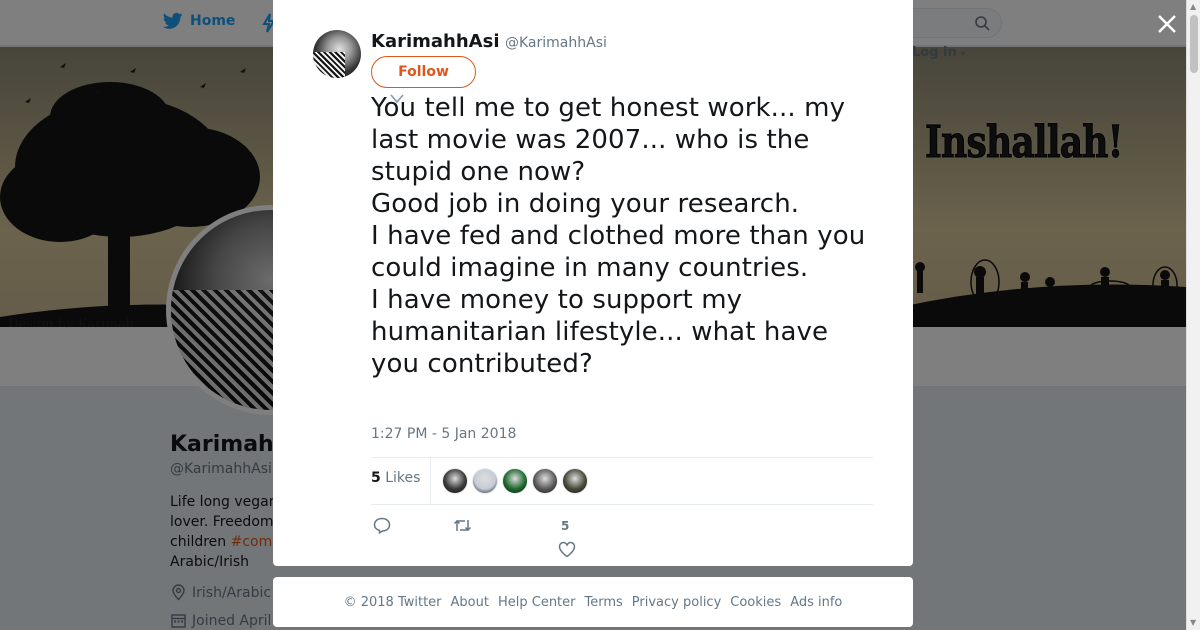 This screenshot has width=1200, height=630. Describe the element at coordinates (376, 478) in the screenshot. I see `likes-count: 5` at that location.